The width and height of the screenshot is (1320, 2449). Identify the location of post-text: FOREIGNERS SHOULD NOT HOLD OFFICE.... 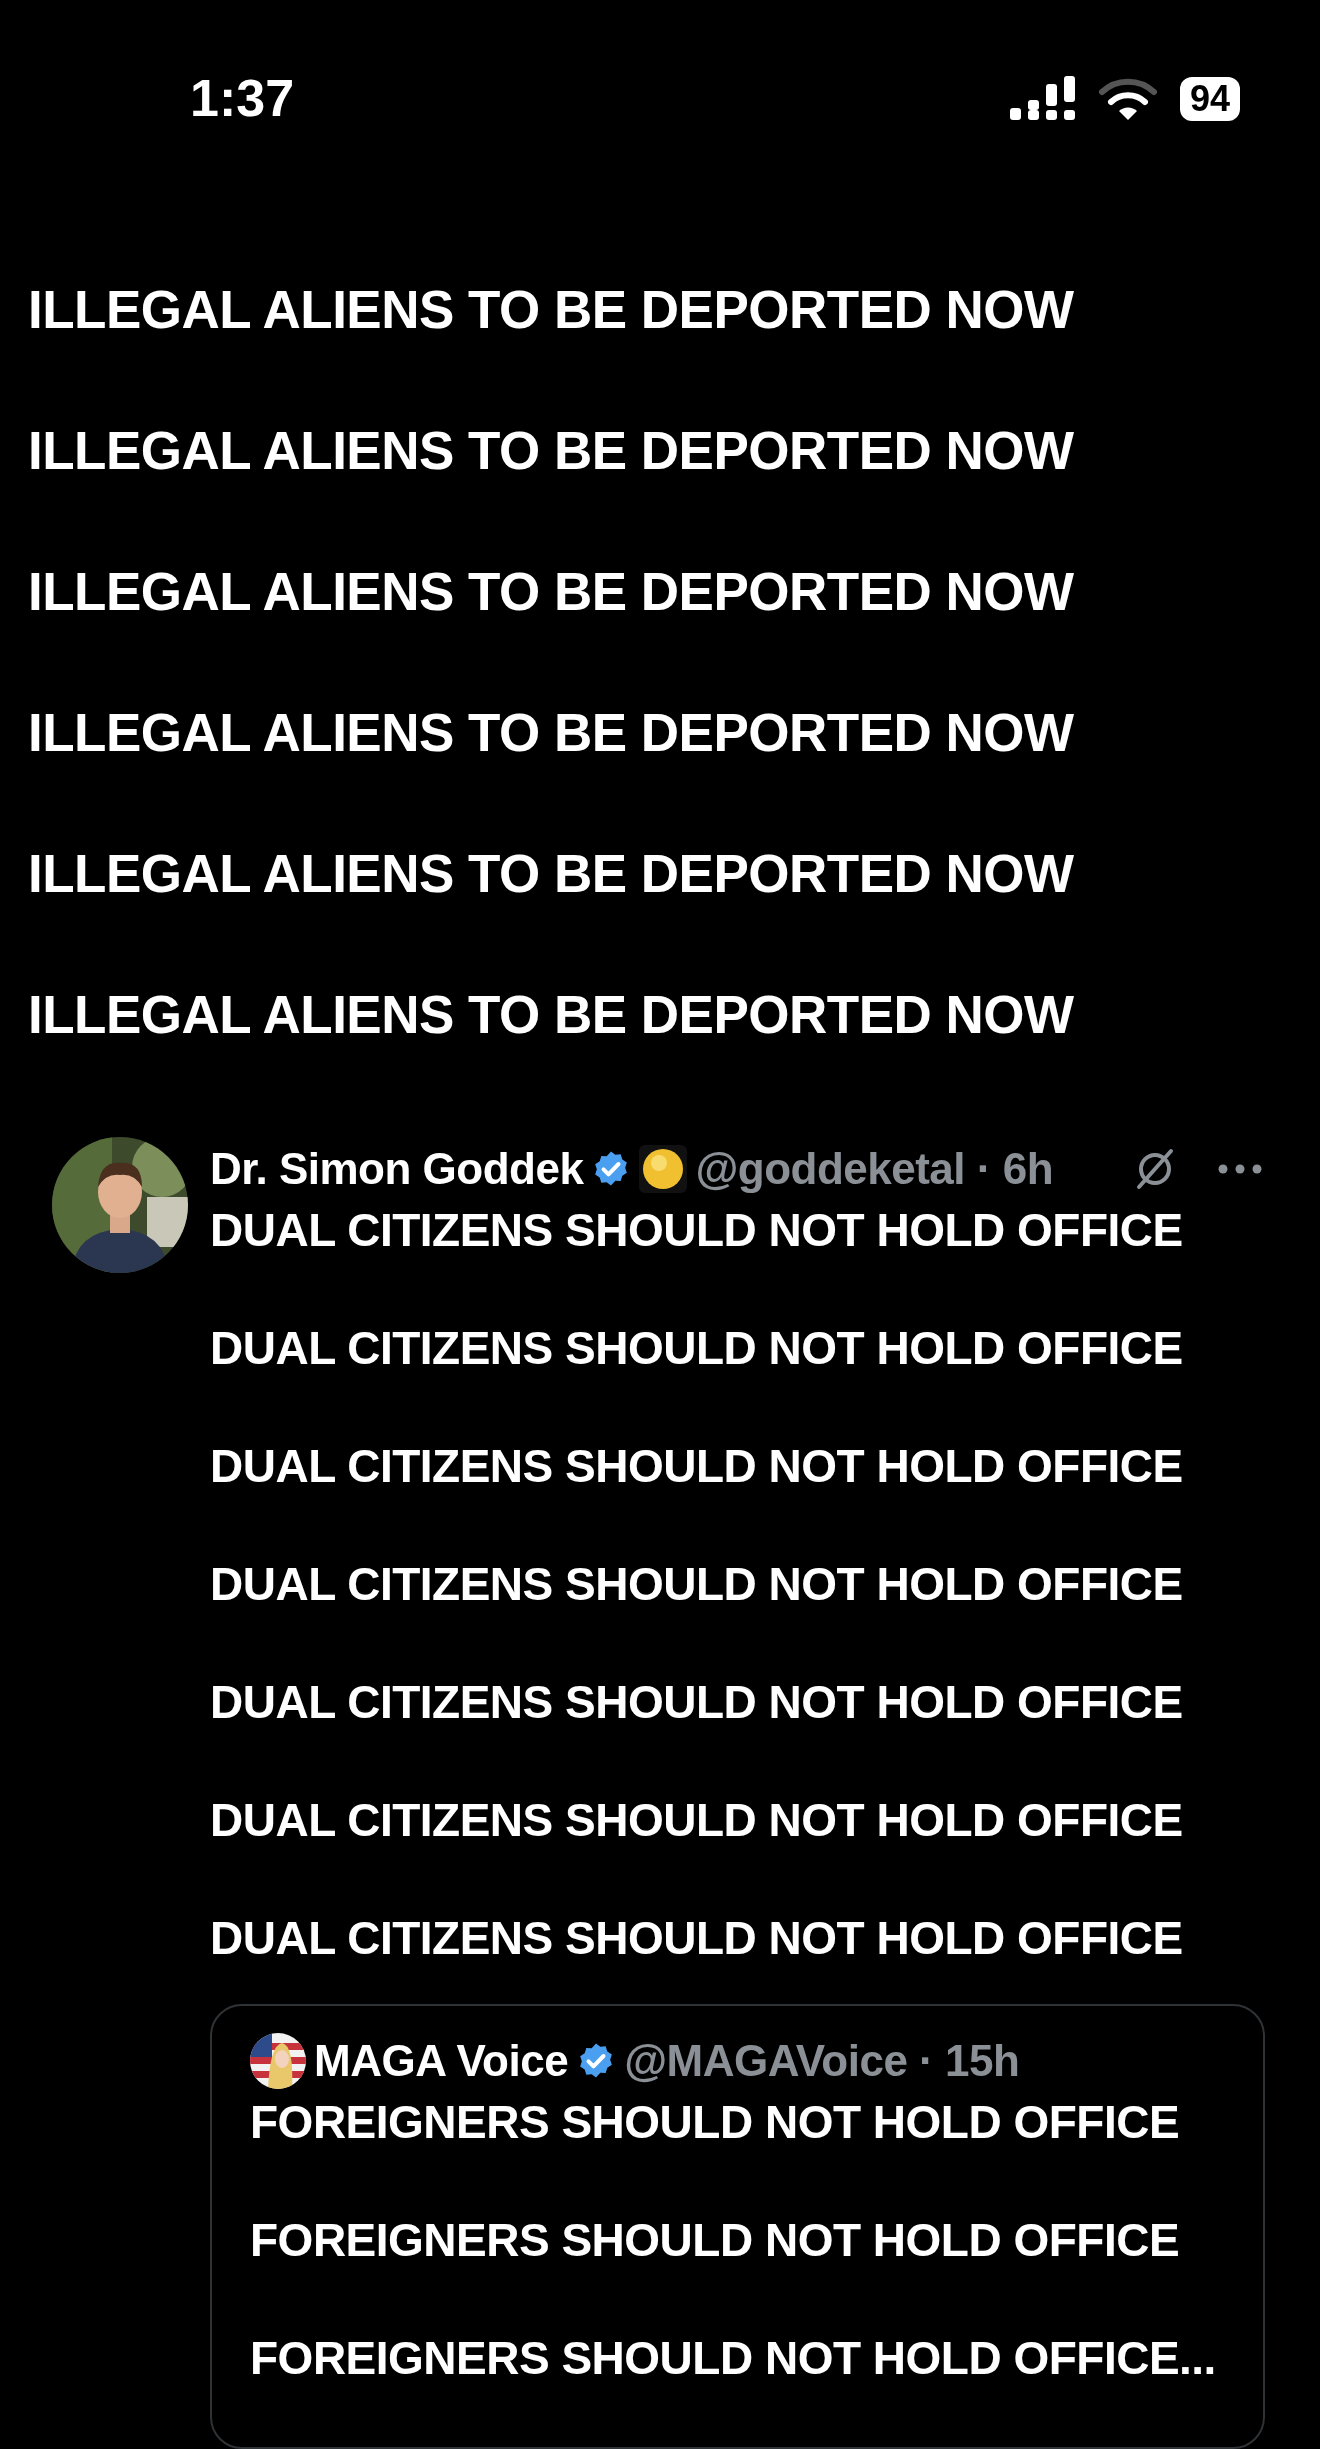
(733, 2358).